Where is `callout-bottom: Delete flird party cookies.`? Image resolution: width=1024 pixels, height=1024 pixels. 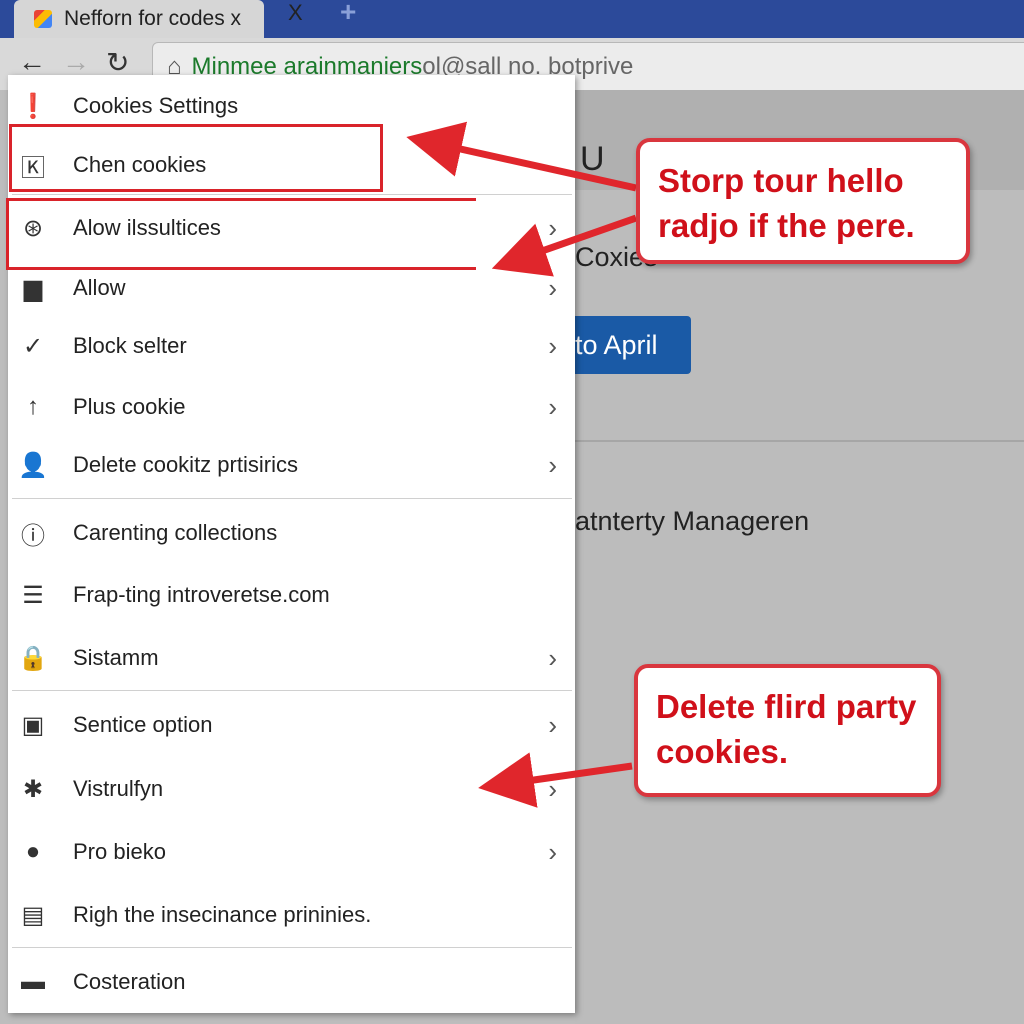
callout-bottom: Delete flird party cookies. is located at coordinates (787, 730).